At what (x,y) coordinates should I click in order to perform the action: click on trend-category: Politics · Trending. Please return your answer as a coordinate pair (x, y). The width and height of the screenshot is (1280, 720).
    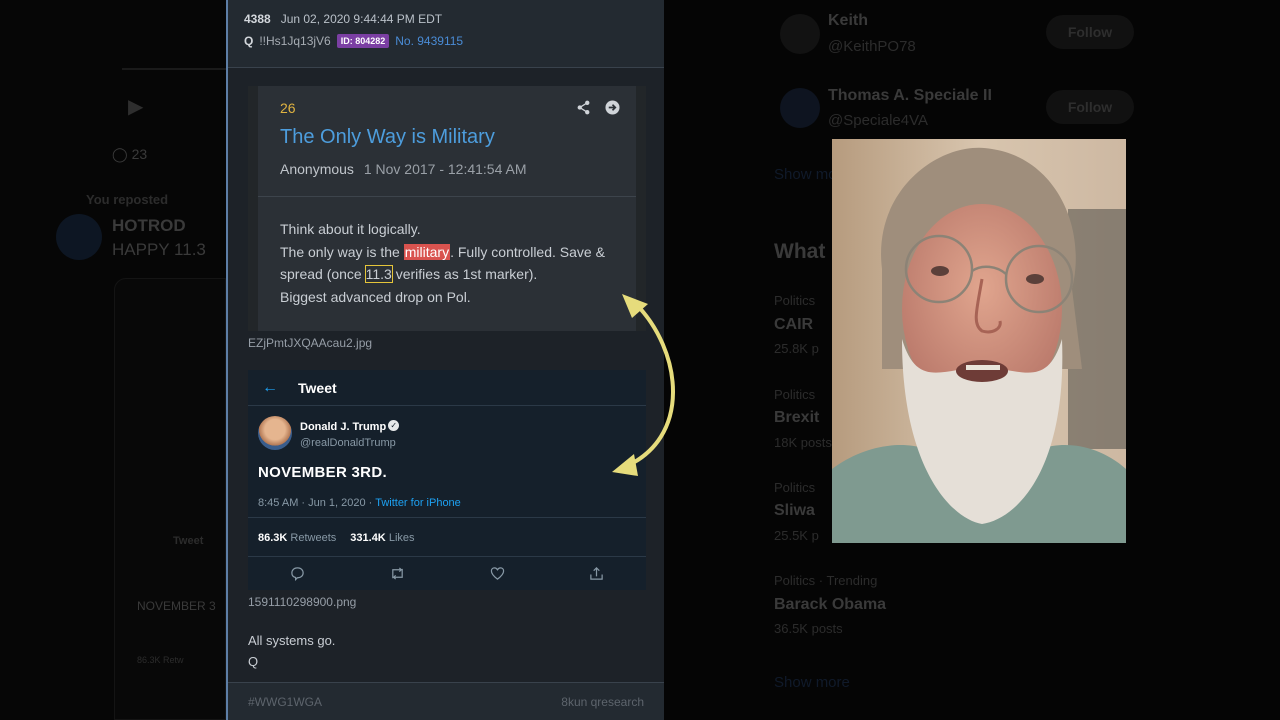
    Looking at the image, I should click on (826, 580).